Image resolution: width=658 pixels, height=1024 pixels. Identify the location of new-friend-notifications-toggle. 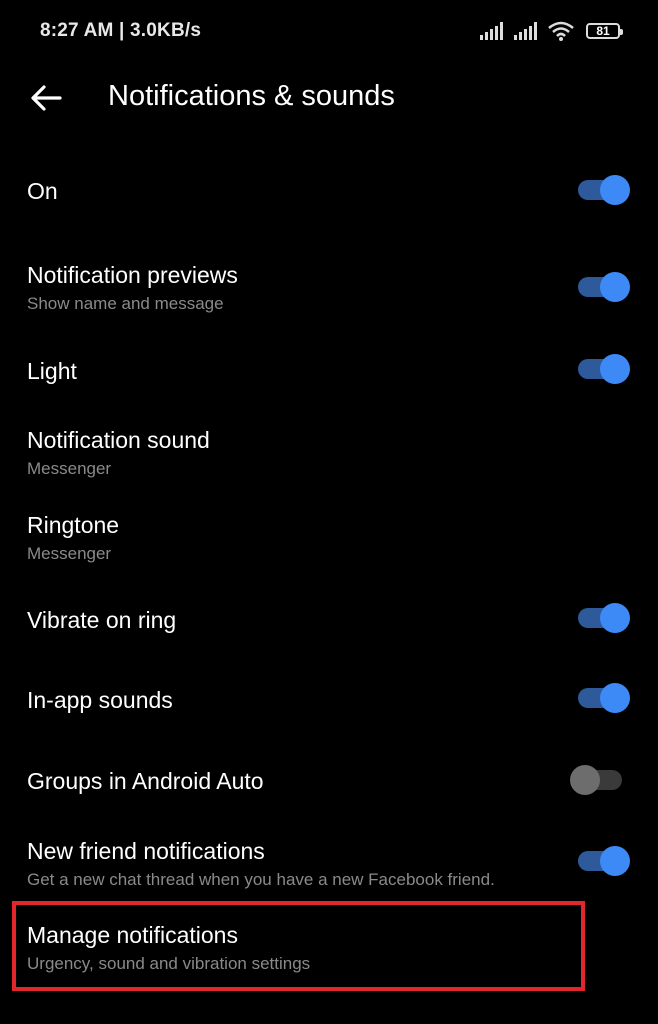
(604, 861).